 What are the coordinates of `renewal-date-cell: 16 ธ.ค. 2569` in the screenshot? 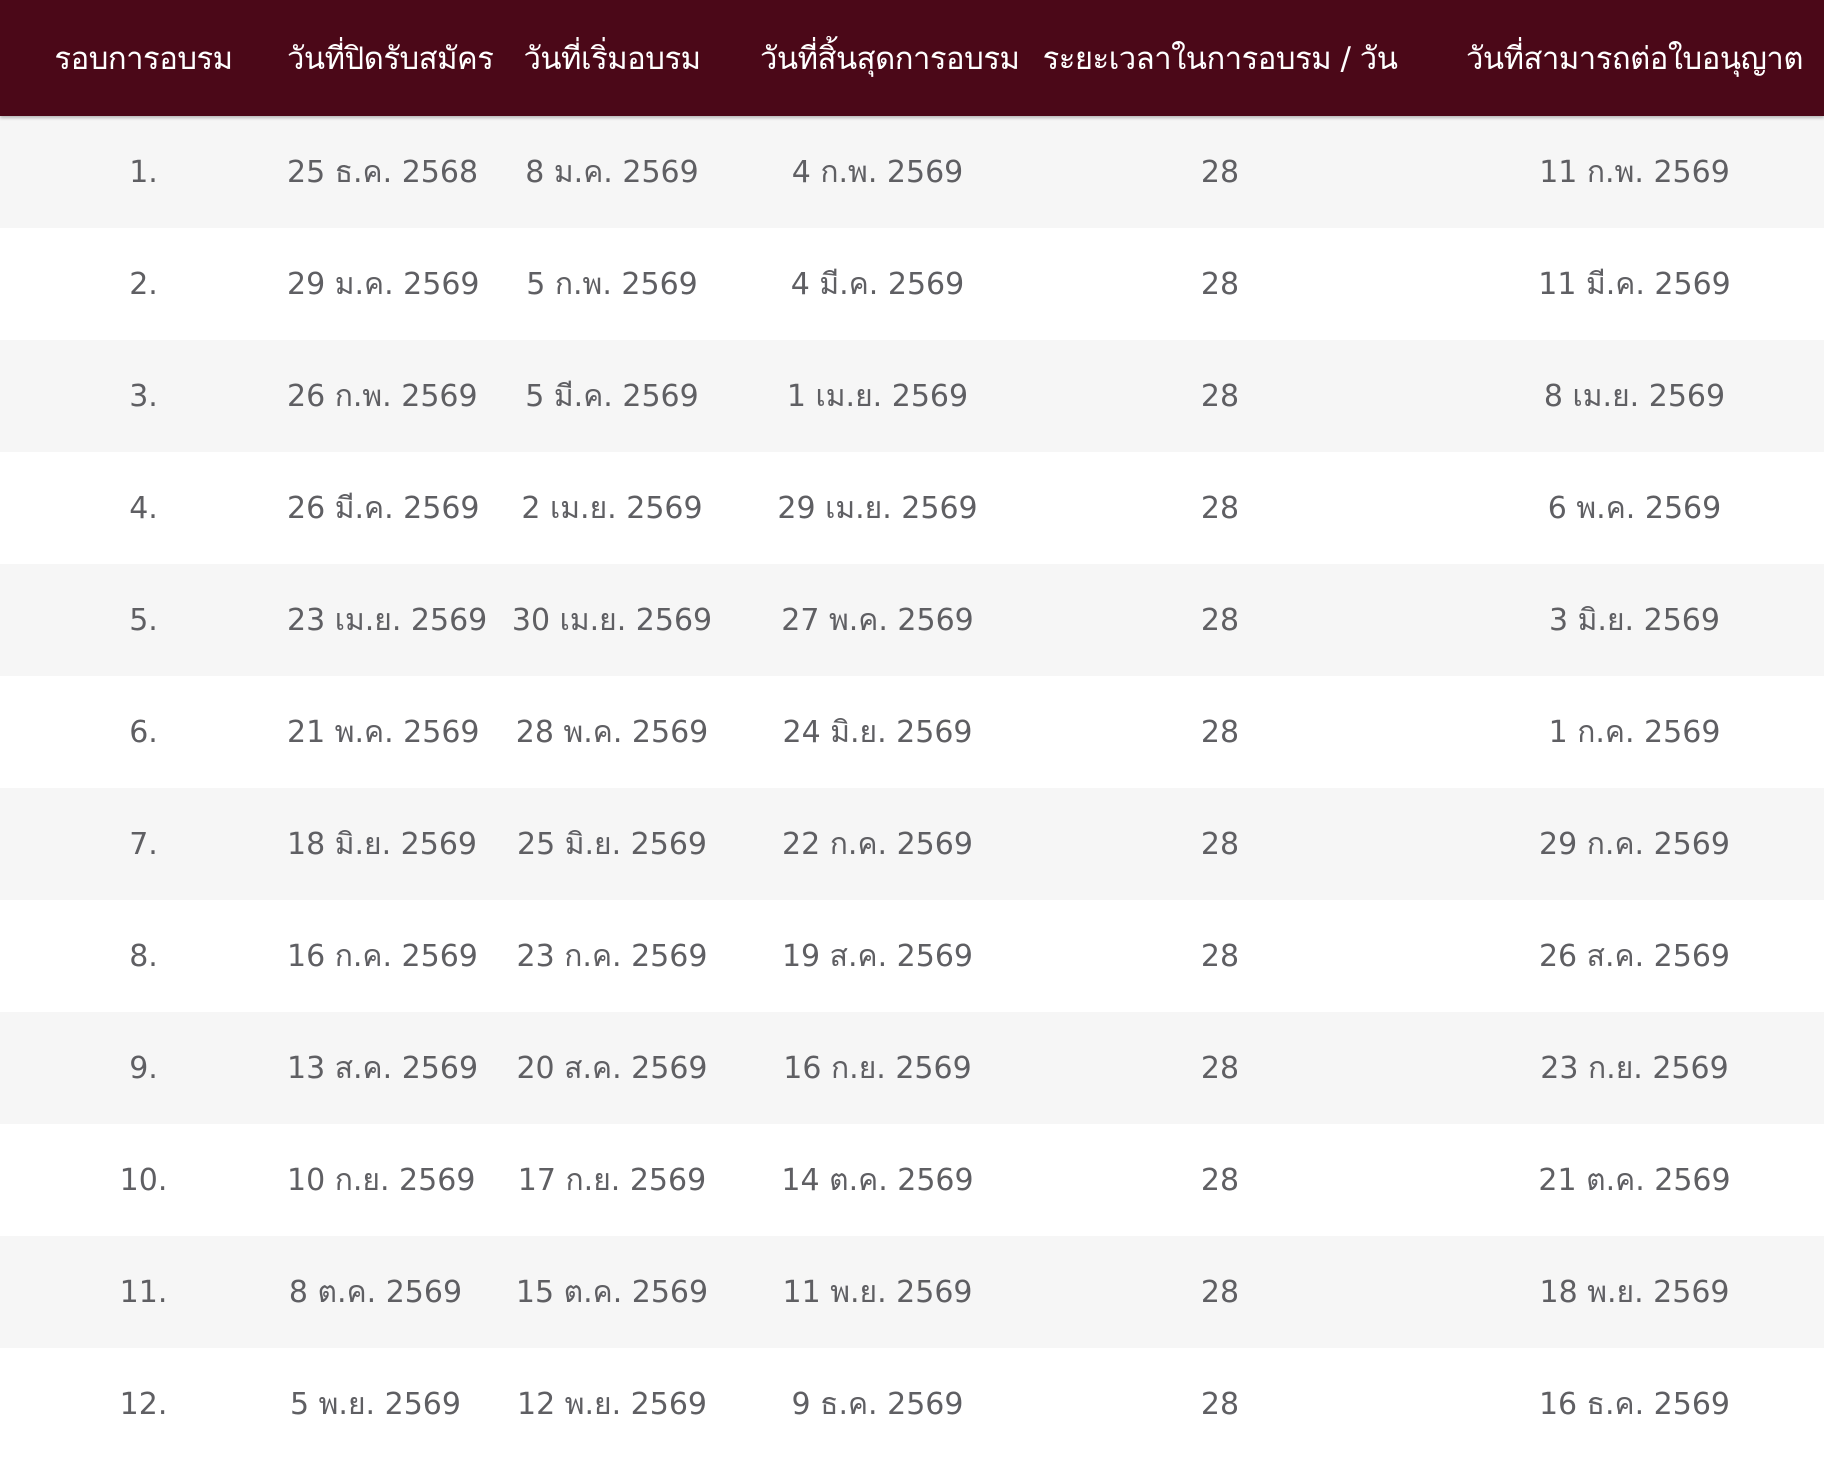 It's located at (1634, 1404).